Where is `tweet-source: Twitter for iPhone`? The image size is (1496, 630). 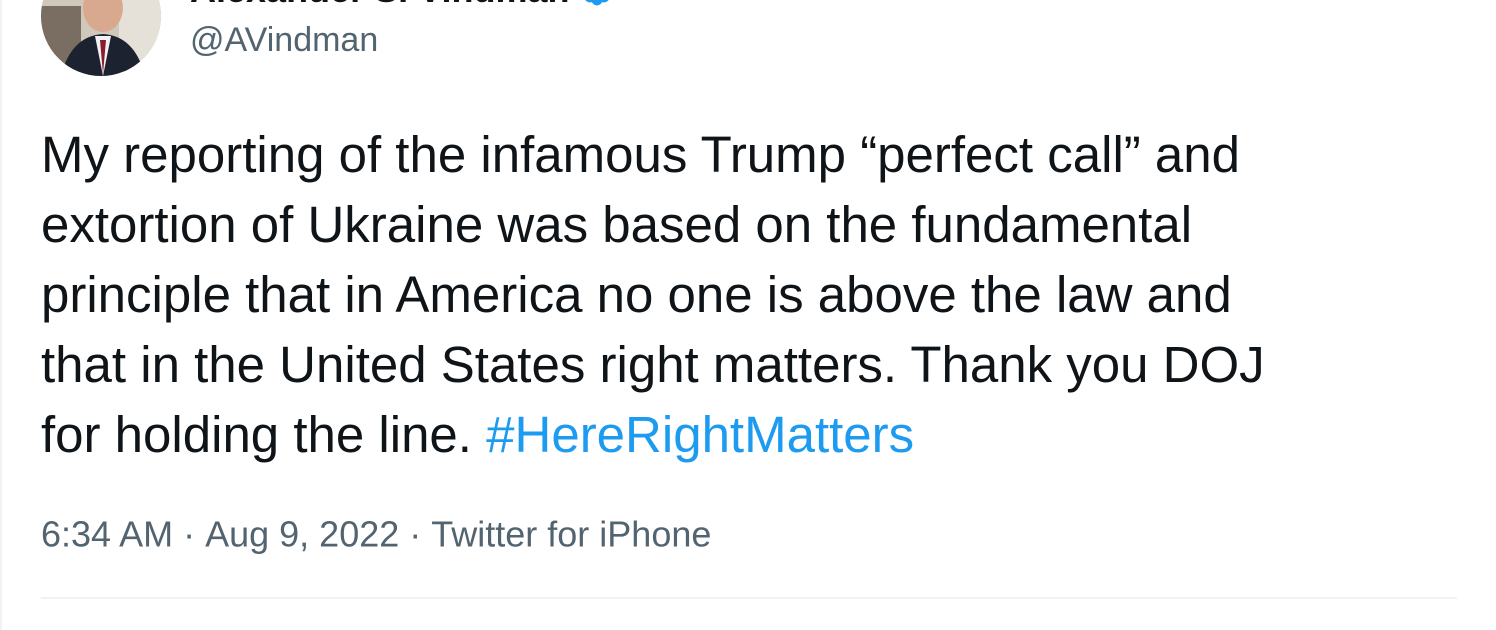
tweet-source: Twitter for iPhone is located at coordinates (571, 533).